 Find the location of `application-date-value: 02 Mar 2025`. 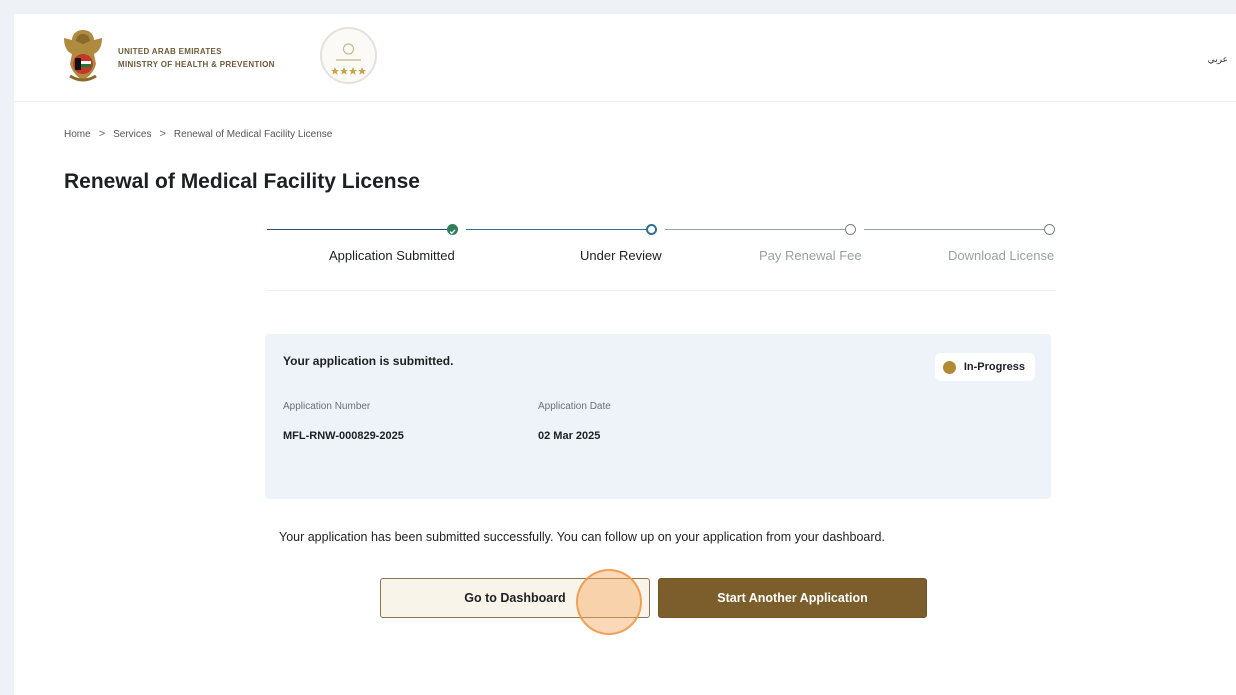

application-date-value: 02 Mar 2025 is located at coordinates (569, 436).